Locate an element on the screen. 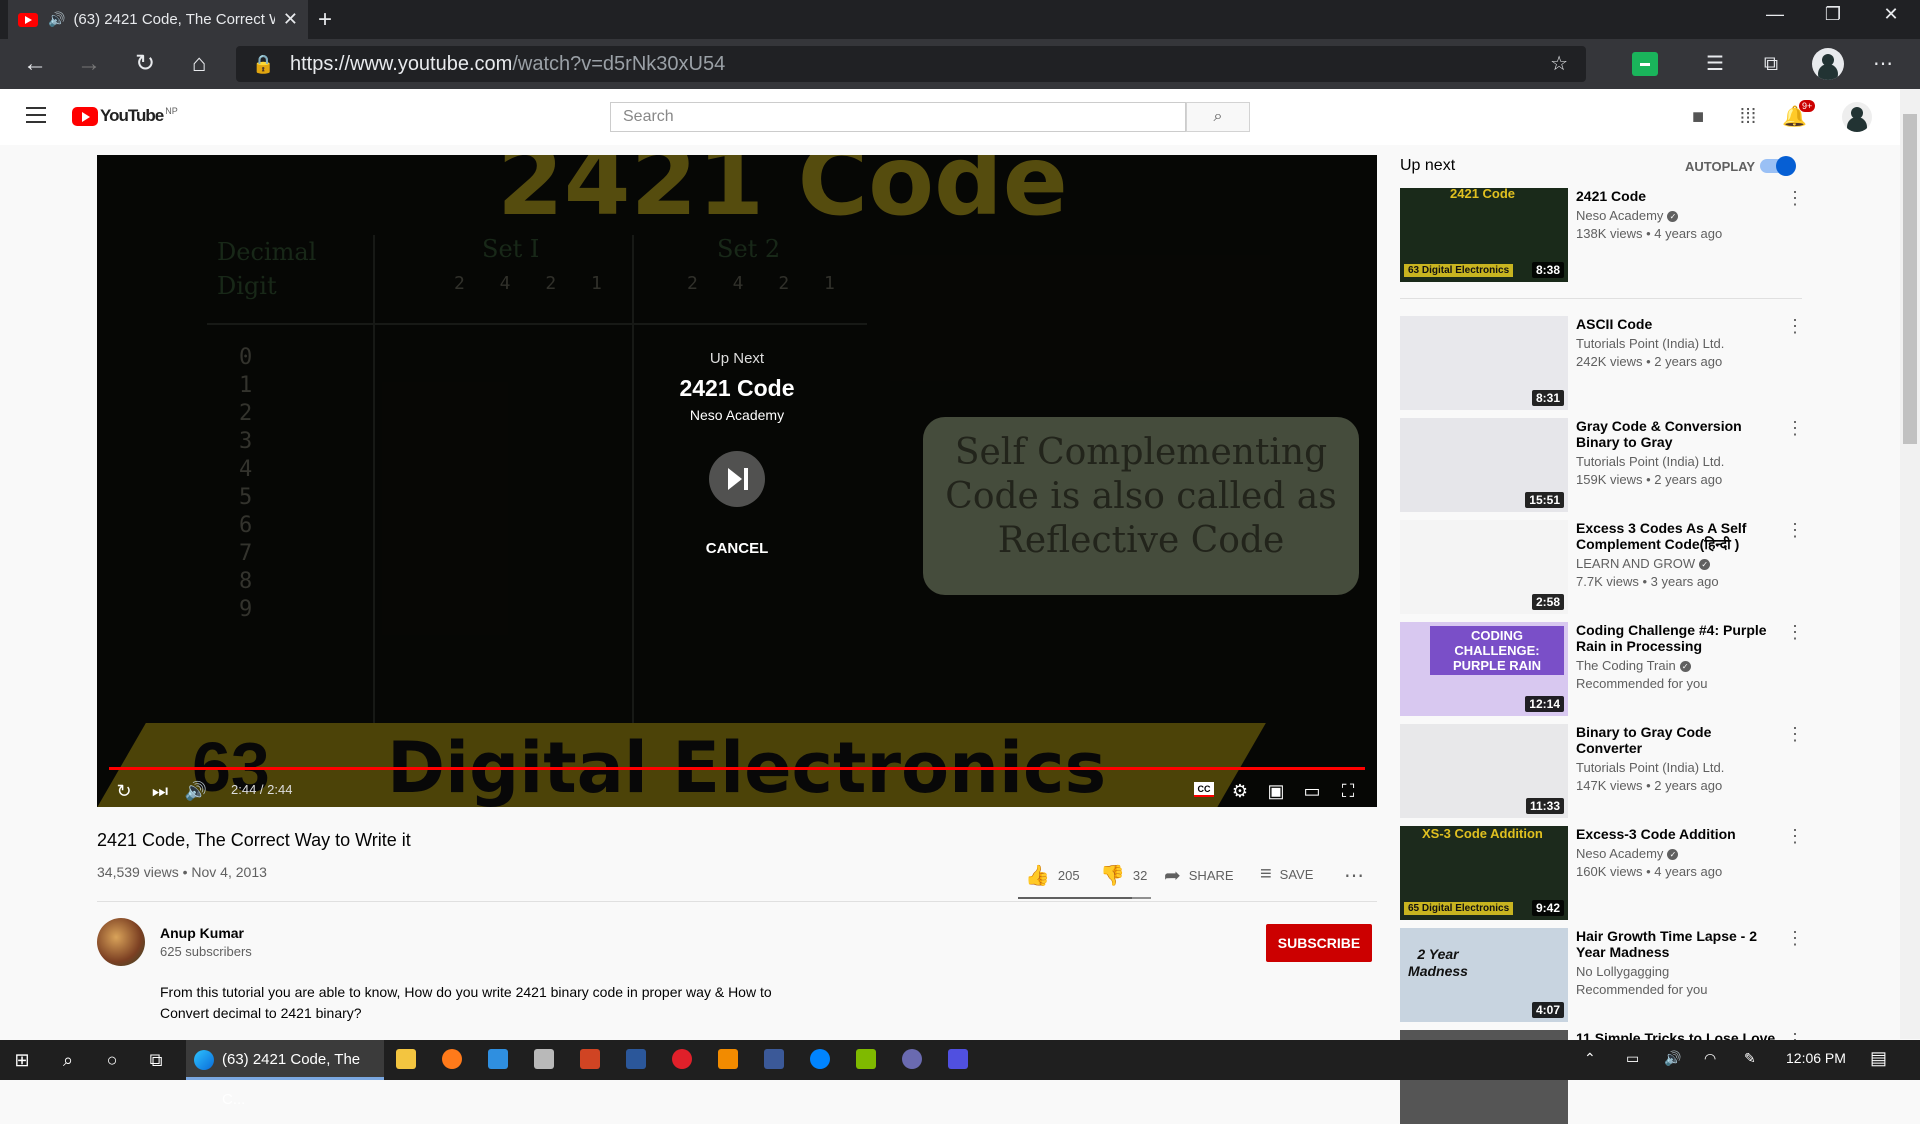 This screenshot has height=1124, width=1920. search-input: Search is located at coordinates (898, 117).